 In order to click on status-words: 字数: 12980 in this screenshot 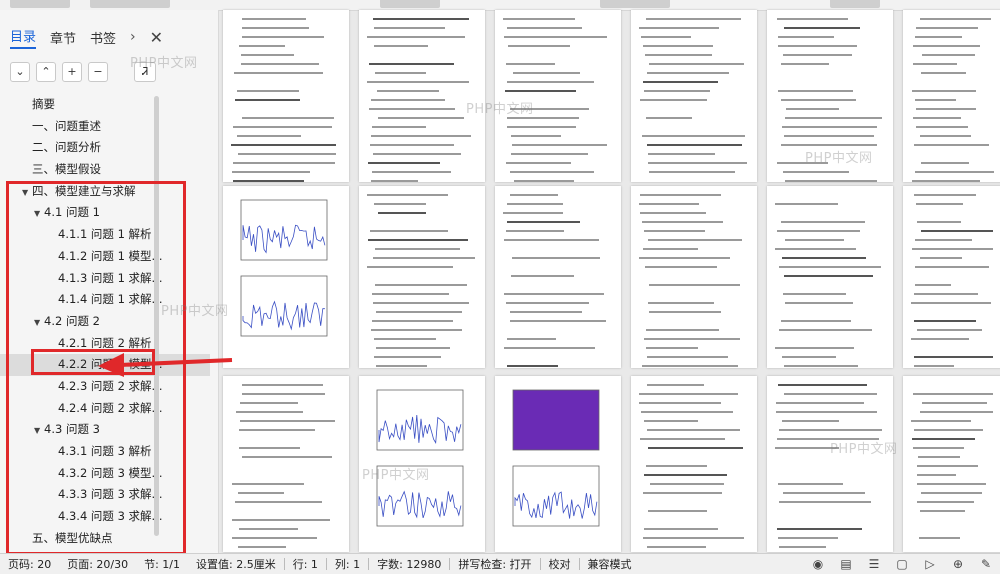, I will do `click(409, 564)`.